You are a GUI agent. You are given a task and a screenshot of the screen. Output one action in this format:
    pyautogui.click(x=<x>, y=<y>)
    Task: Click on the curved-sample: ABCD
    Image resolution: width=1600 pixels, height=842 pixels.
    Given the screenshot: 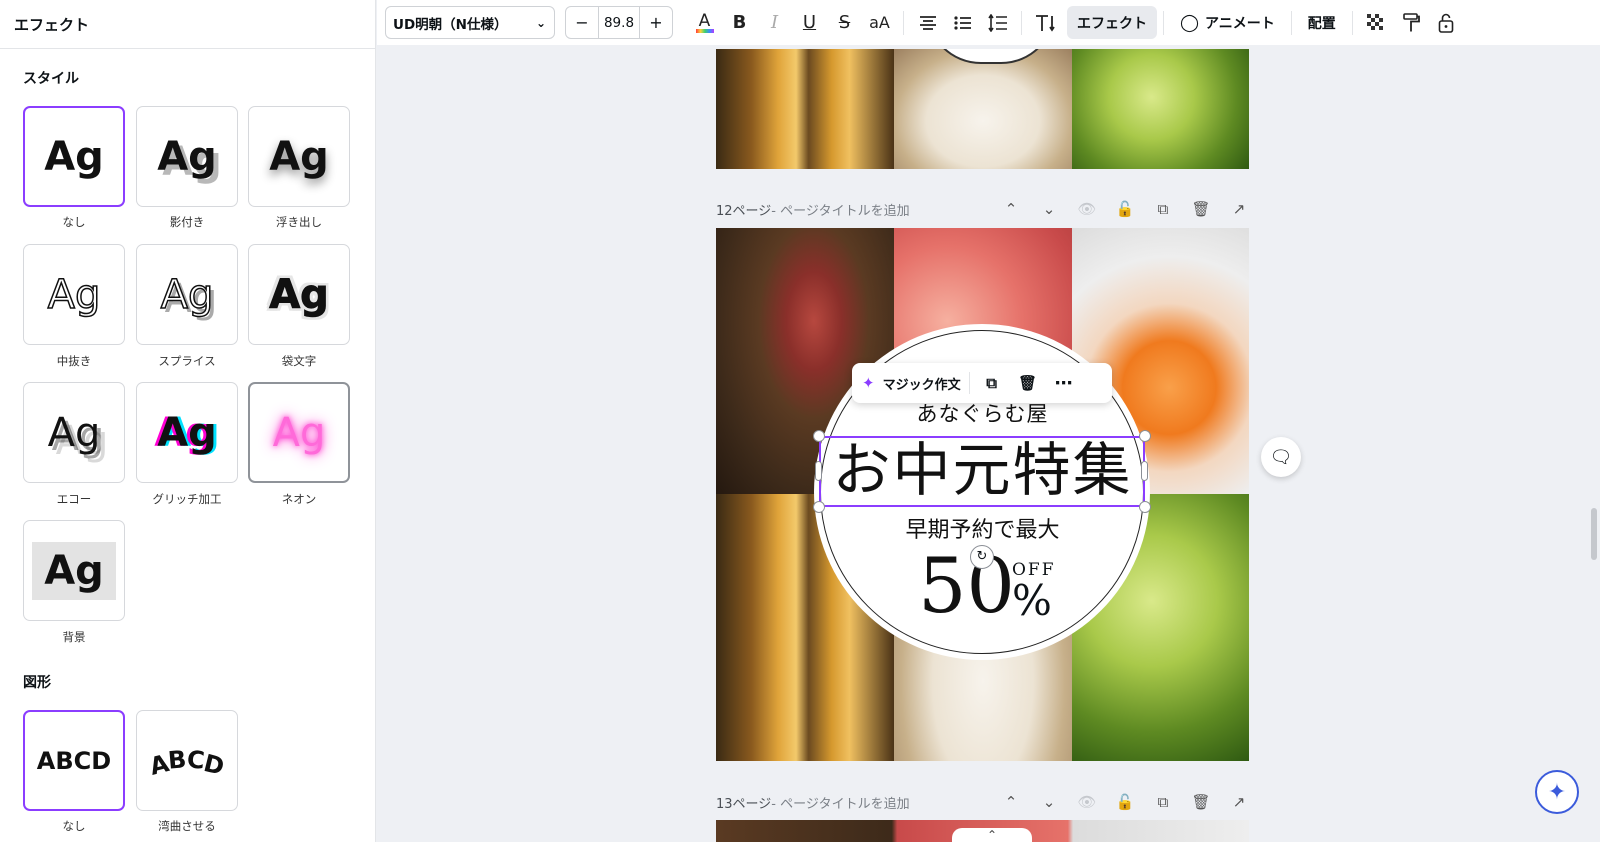 What is the action you would take?
    pyautogui.click(x=187, y=762)
    